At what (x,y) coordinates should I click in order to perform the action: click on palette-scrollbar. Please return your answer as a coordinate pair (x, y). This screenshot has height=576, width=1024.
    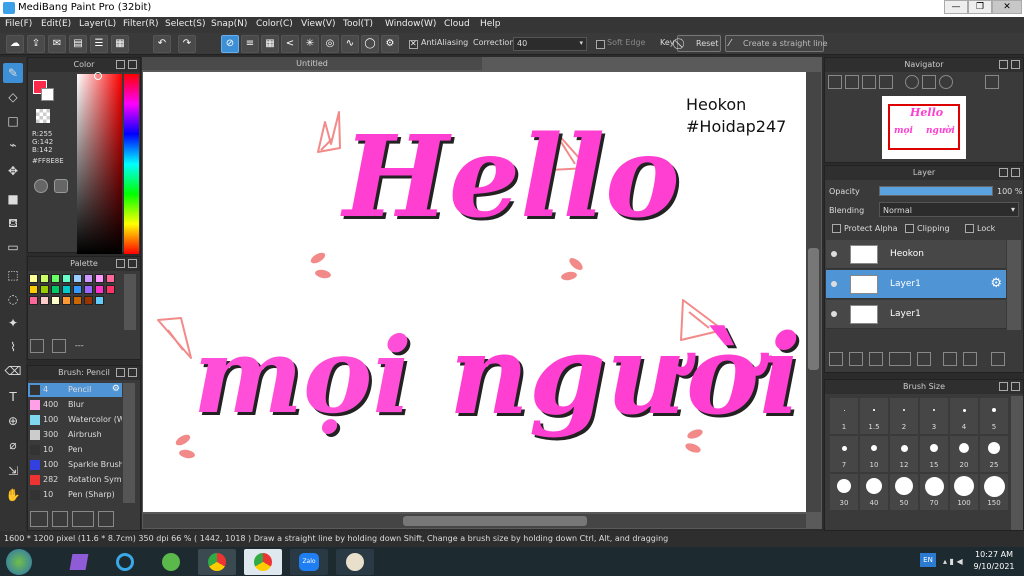
    Looking at the image, I should click on (130, 302).